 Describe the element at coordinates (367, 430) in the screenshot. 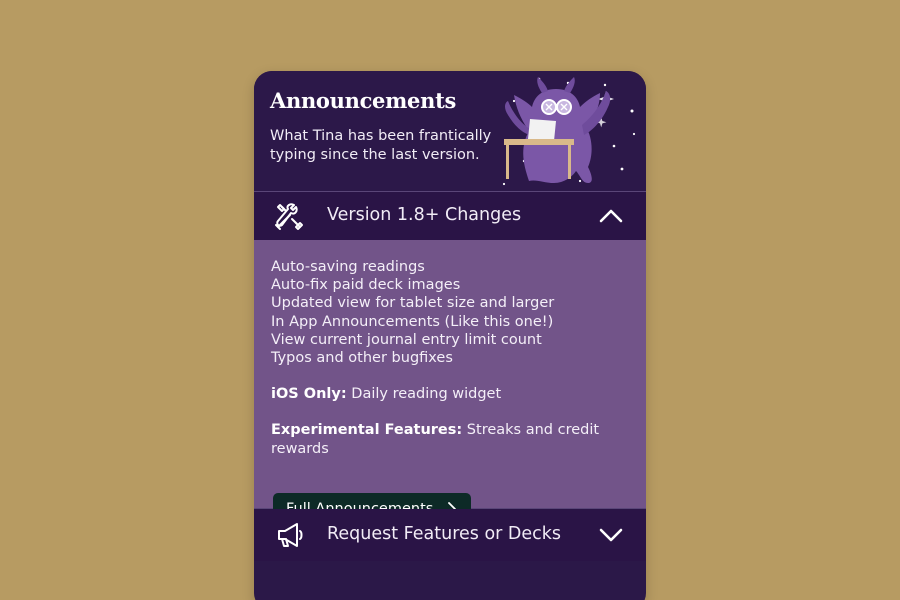

I see `experimental-label: Experimental Features:` at that location.